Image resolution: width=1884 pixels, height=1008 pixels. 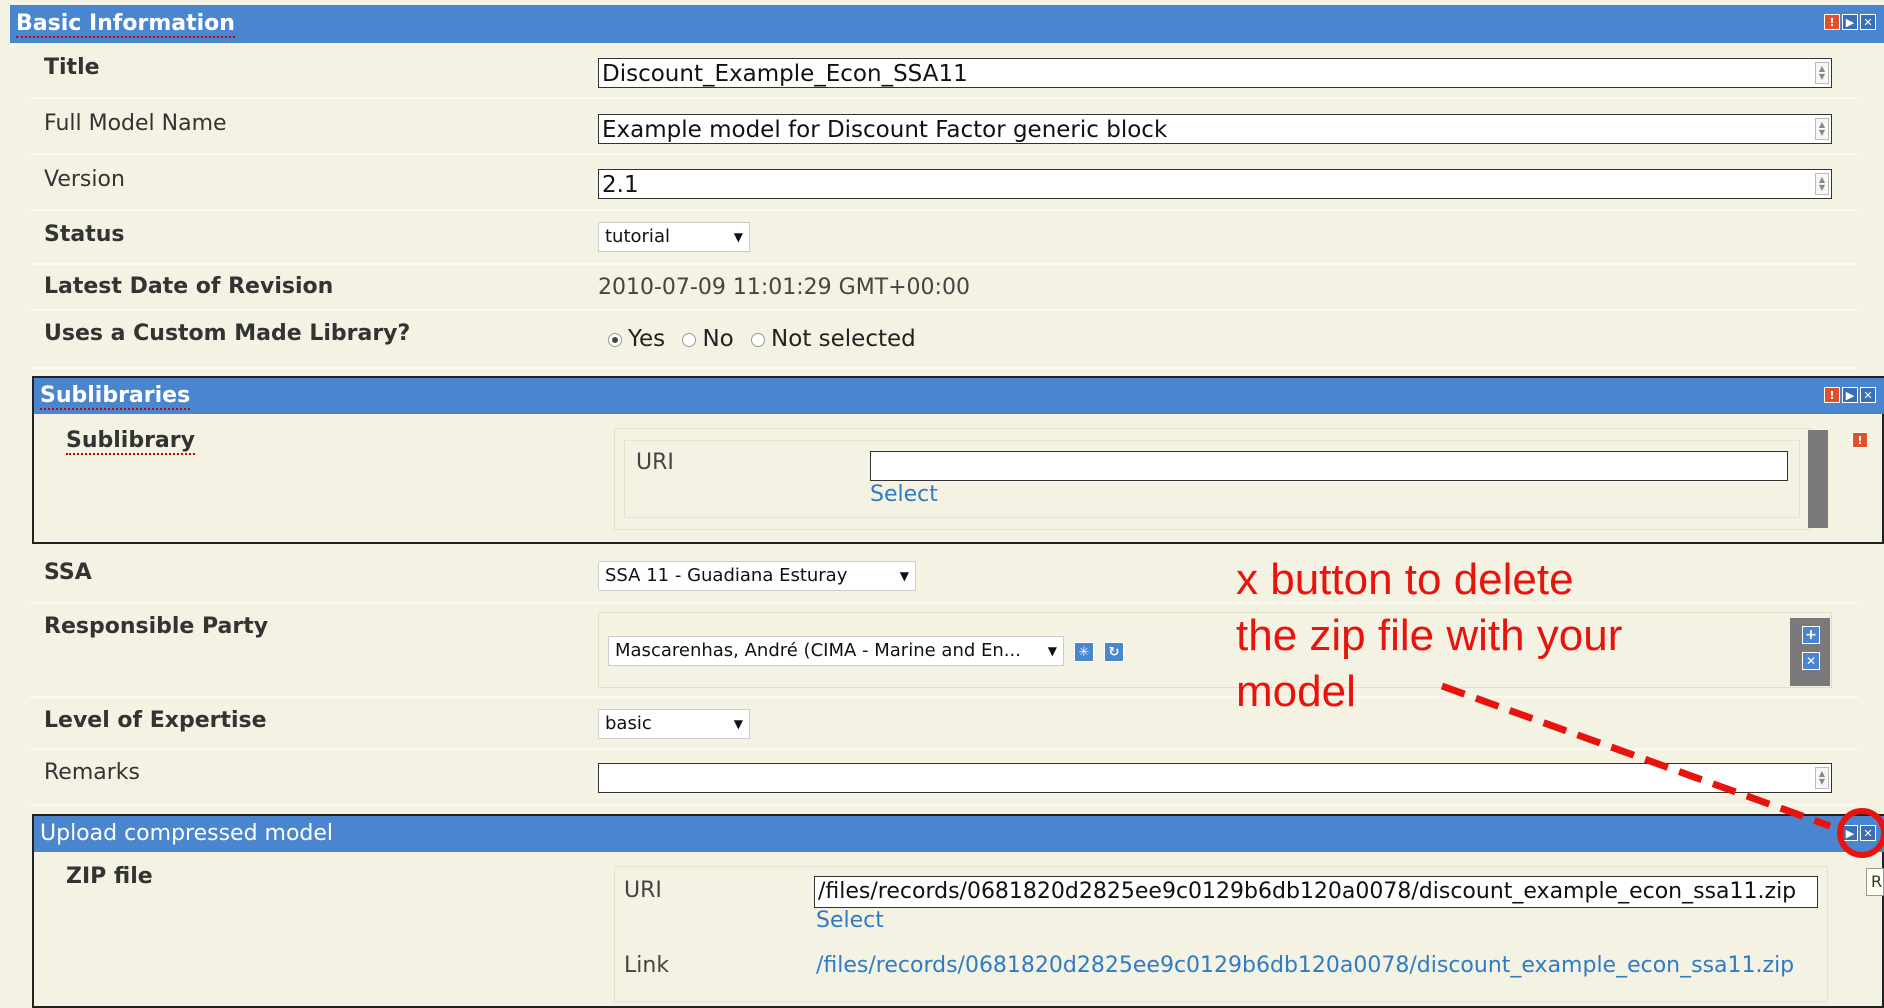 I want to click on annotation-dashed-line, so click(x=1636, y=756).